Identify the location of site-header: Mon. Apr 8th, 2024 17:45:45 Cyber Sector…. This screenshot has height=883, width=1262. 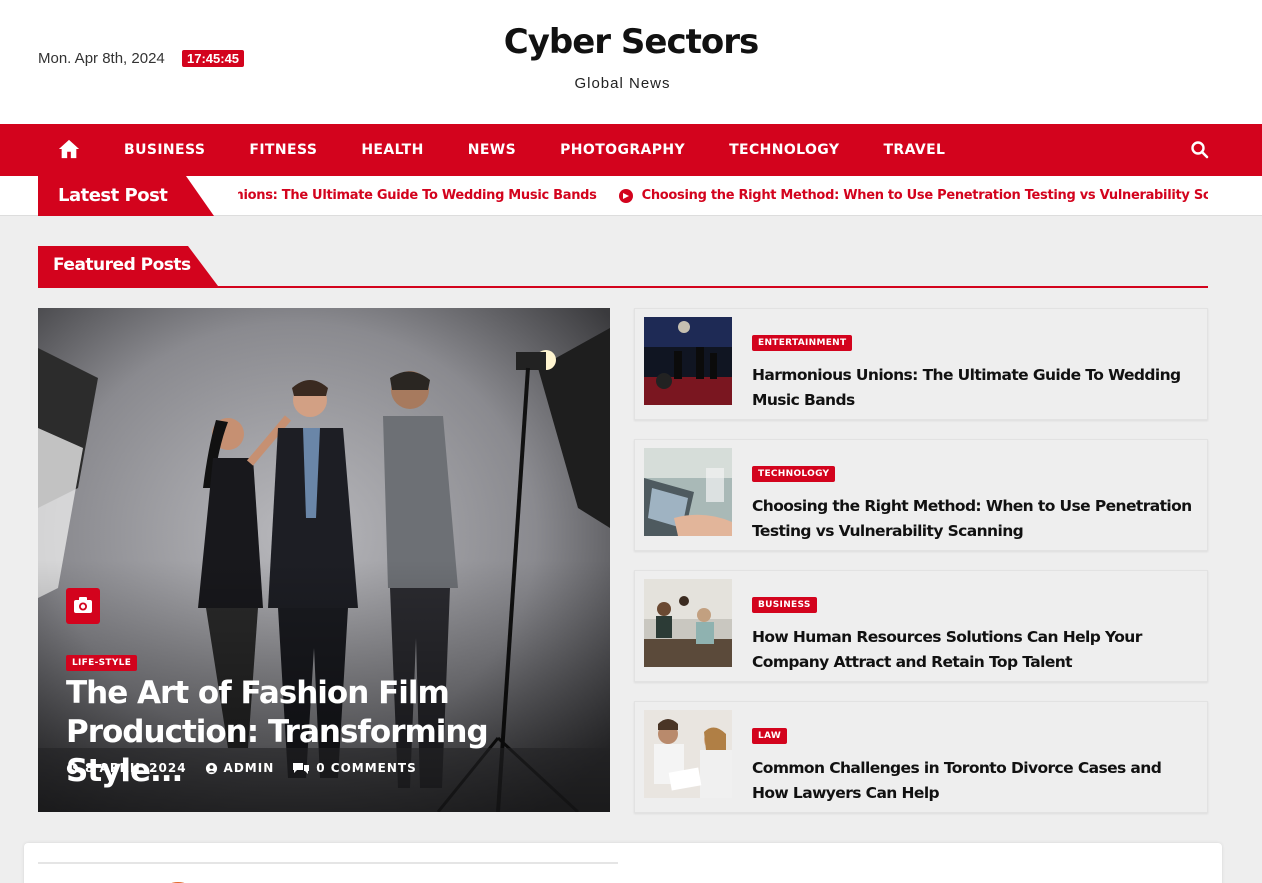
(631, 62).